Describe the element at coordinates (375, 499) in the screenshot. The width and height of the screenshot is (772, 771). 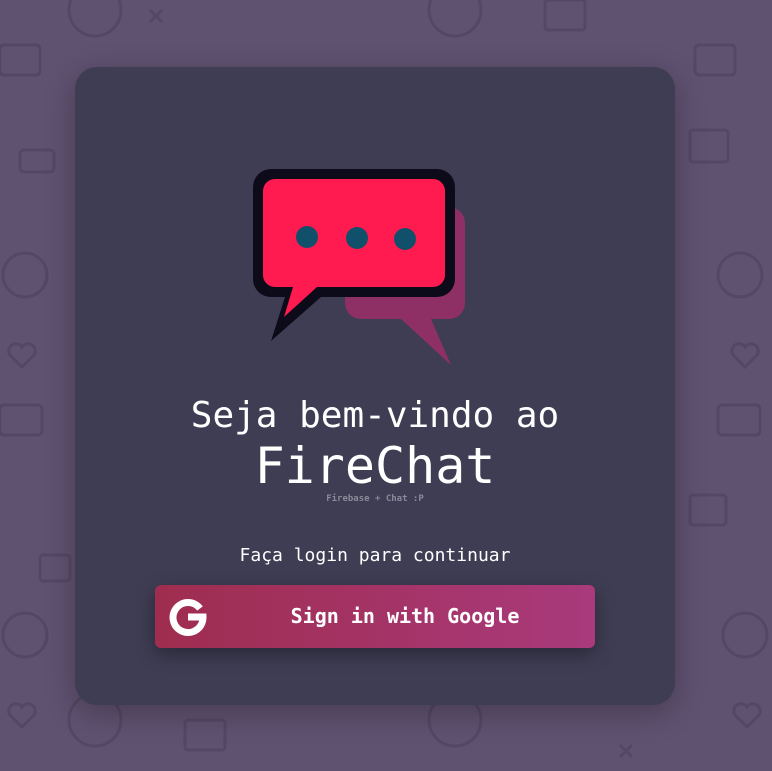
I see `app-tagline: Firebase + Chat :P` at that location.